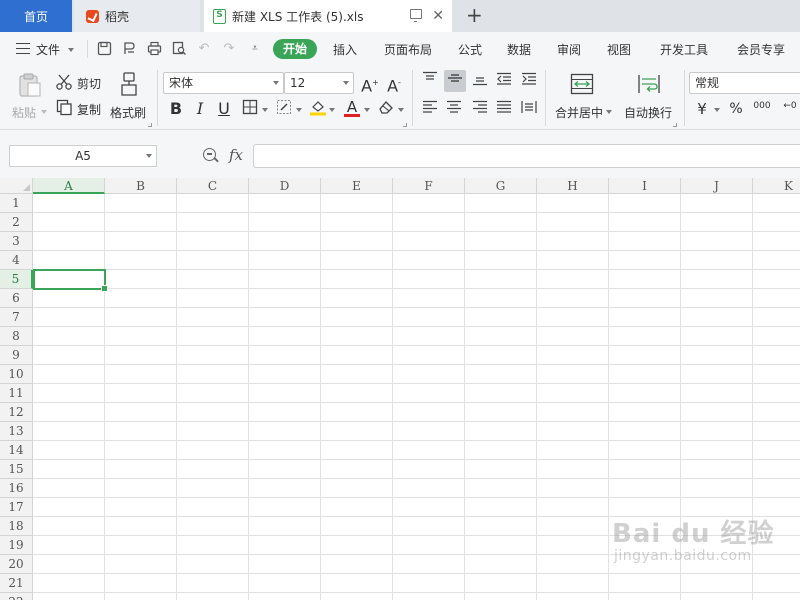 The height and width of the screenshot is (600, 800). What do you see at coordinates (470, 49) in the screenshot?
I see `tab-formulas: 公式` at bounding box center [470, 49].